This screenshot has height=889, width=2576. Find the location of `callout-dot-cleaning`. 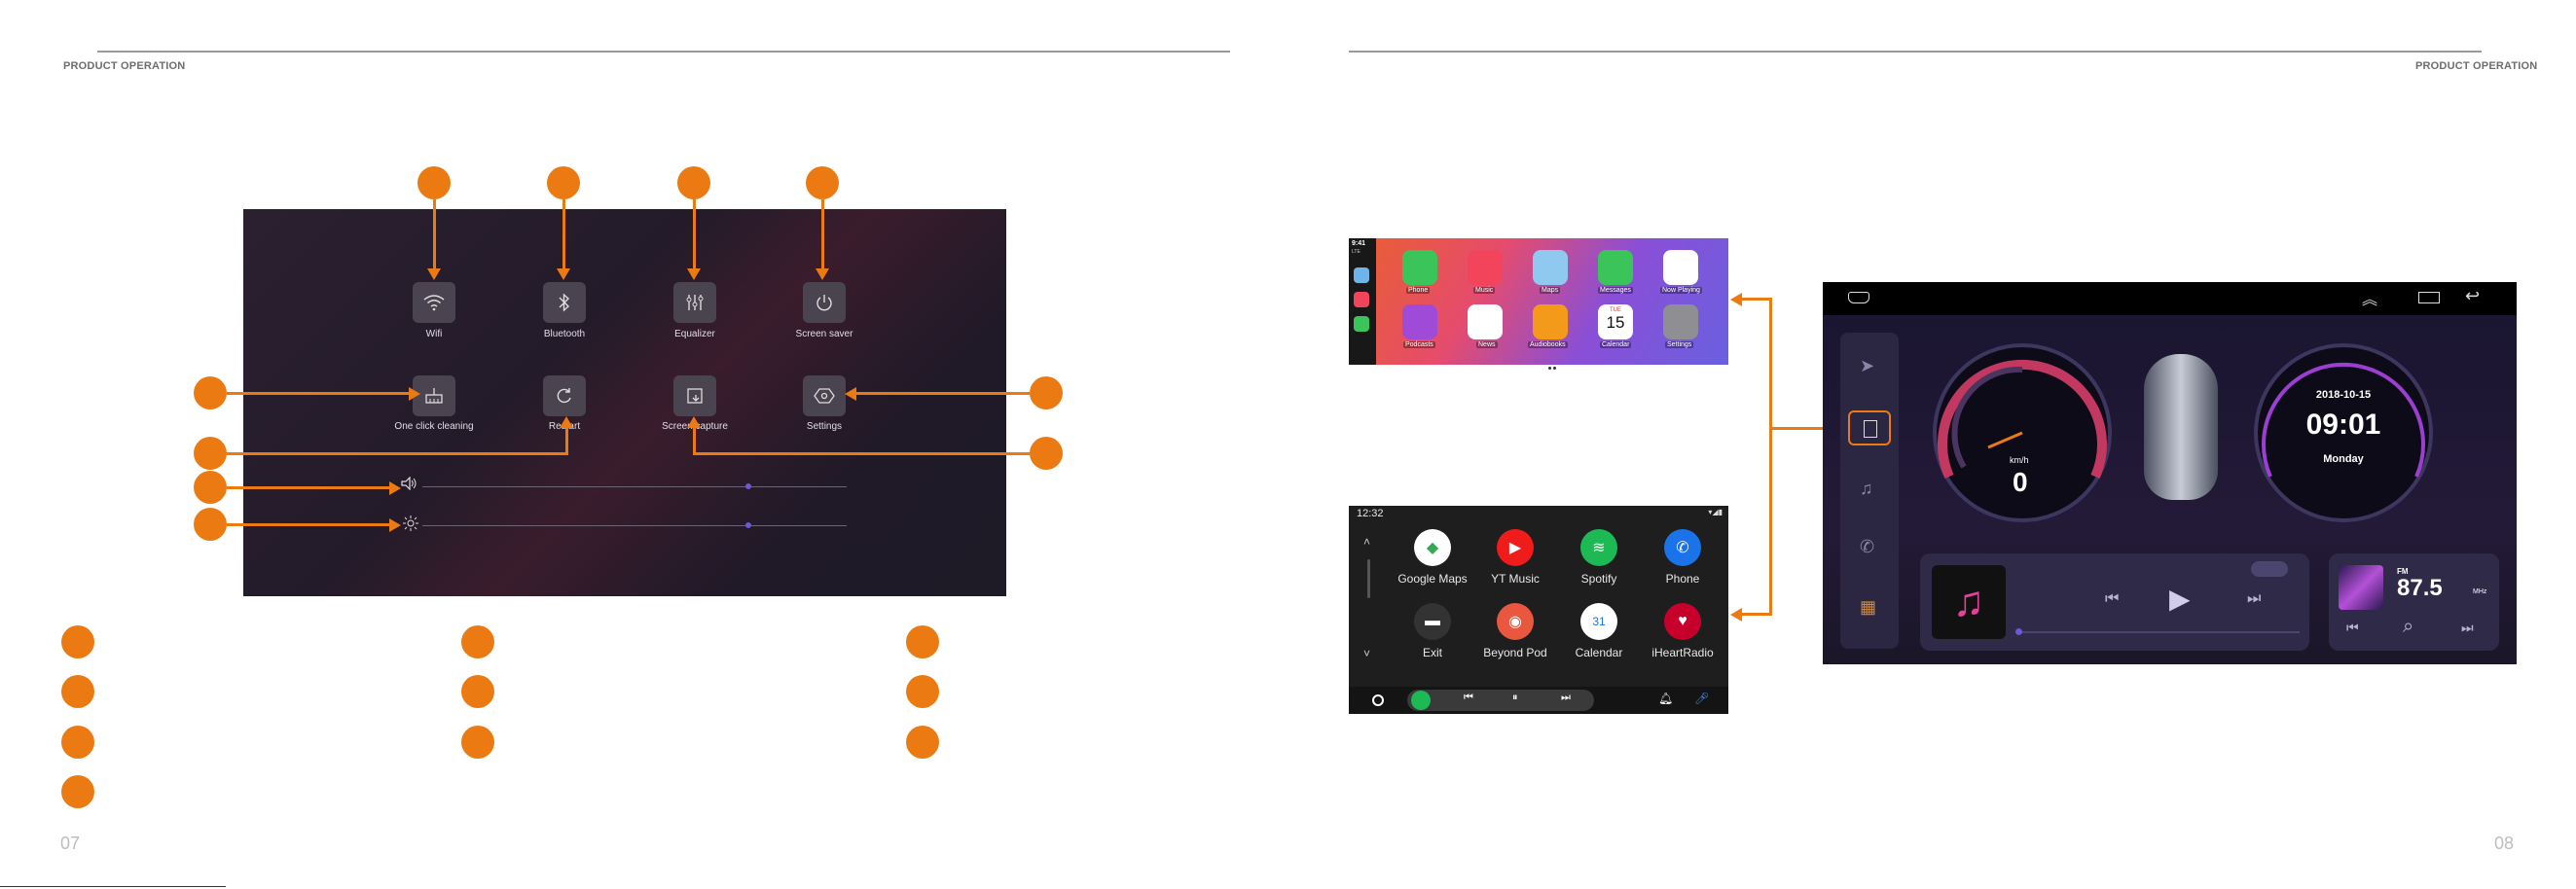

callout-dot-cleaning is located at coordinates (210, 392).